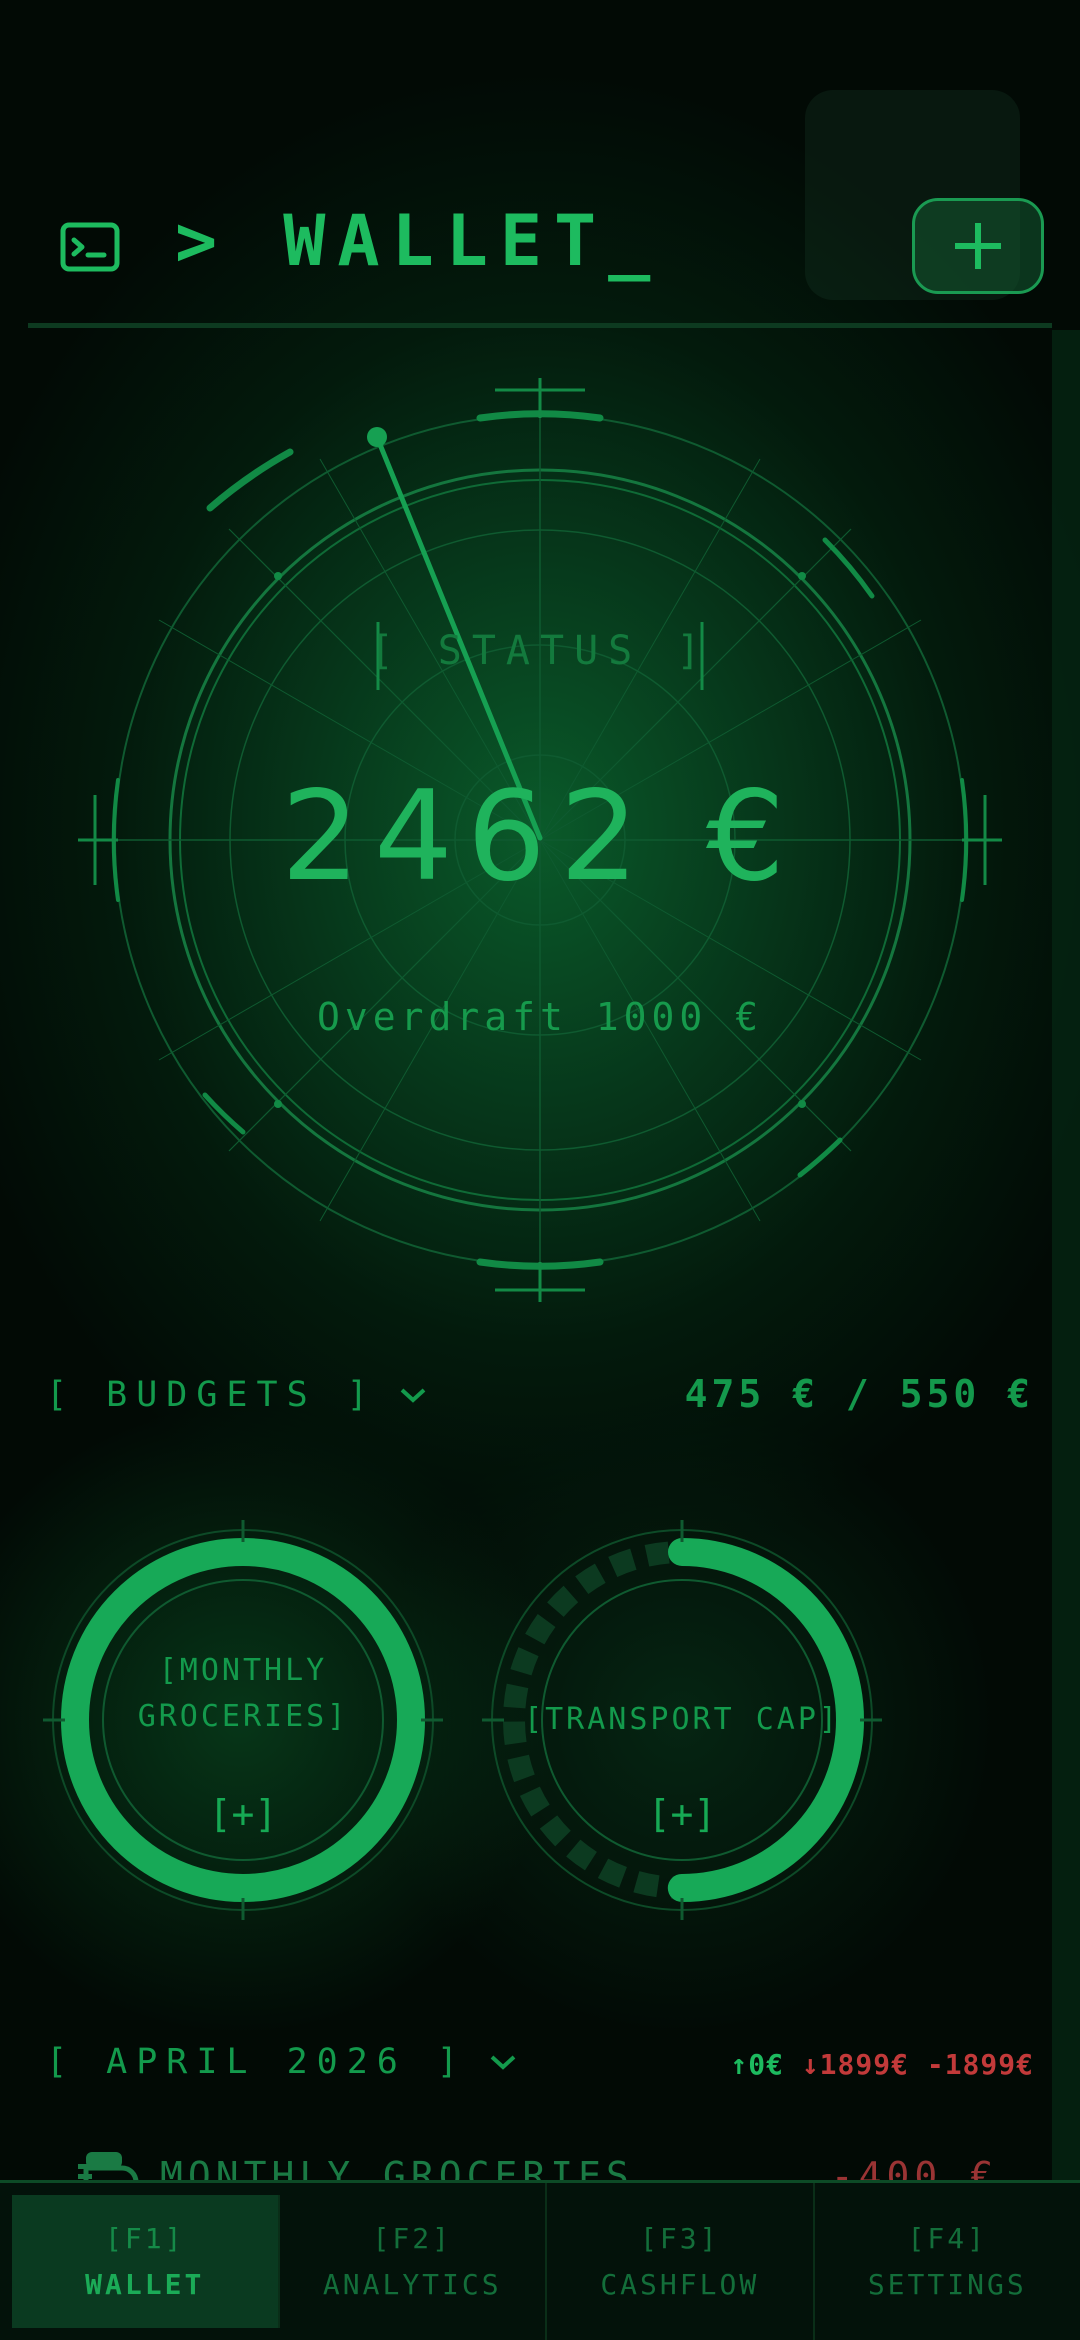  What do you see at coordinates (681, 2261) in the screenshot?
I see `tab-cashflow: [F3] CASHFLOW` at bounding box center [681, 2261].